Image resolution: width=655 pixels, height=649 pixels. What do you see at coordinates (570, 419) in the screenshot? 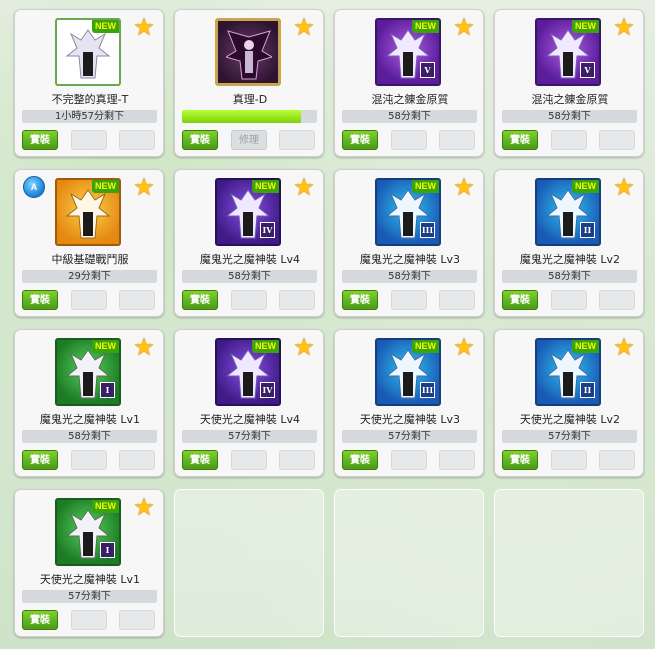
I see `item-name: 天使光之魔神裝 Lv2` at bounding box center [570, 419].